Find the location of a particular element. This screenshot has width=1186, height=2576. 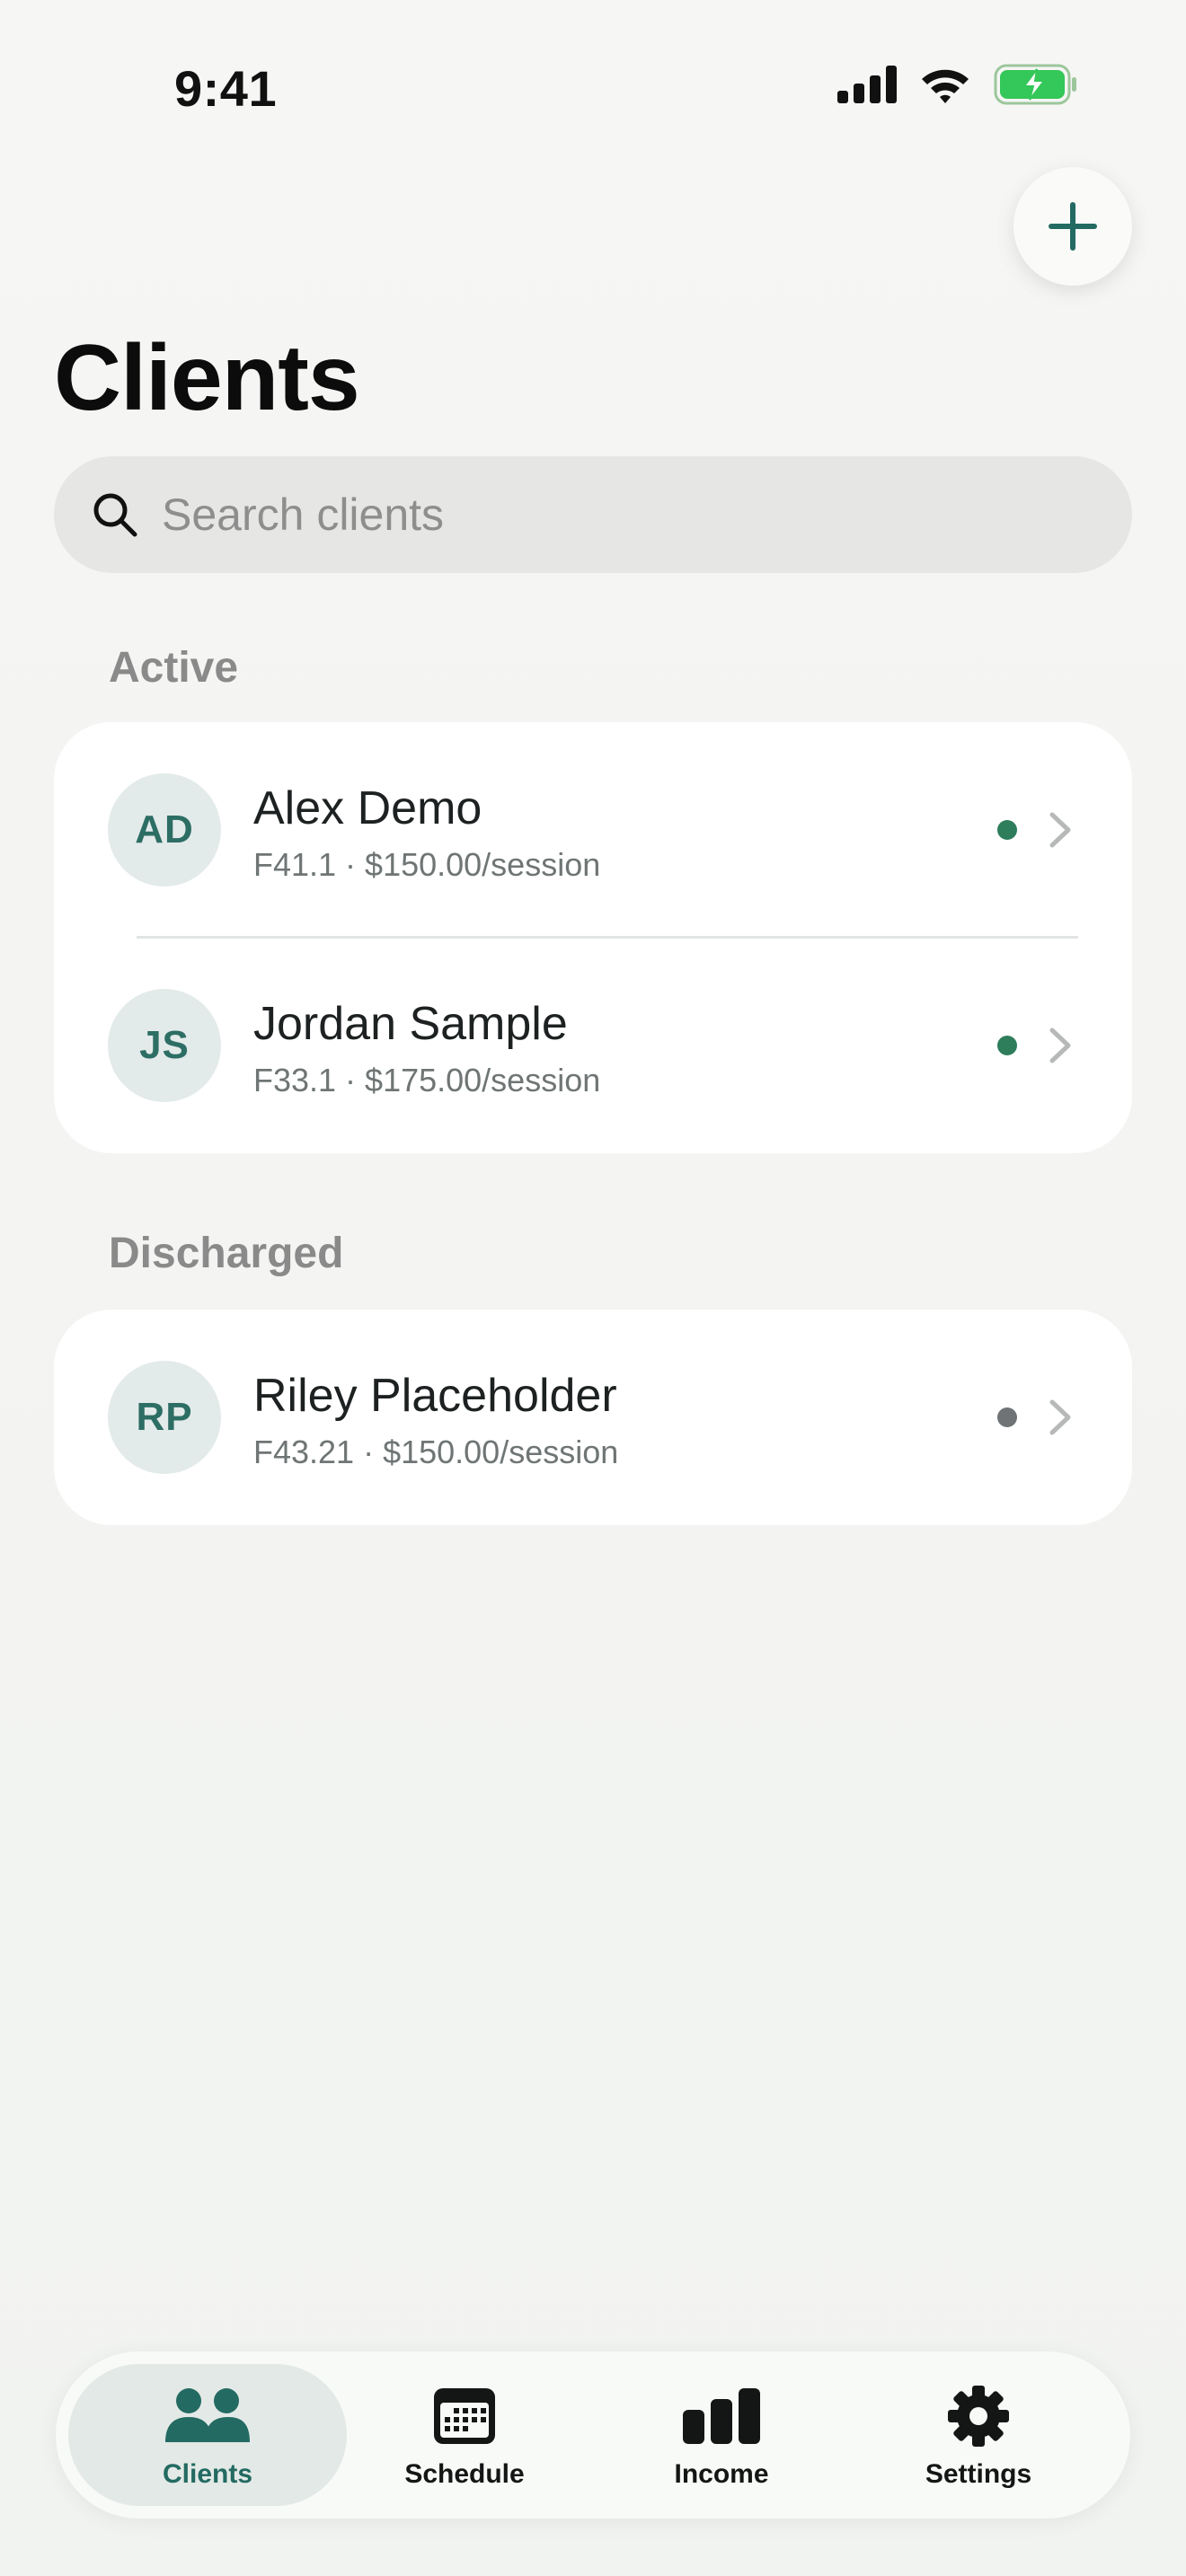

tab-label: Settings is located at coordinates (978, 2474).